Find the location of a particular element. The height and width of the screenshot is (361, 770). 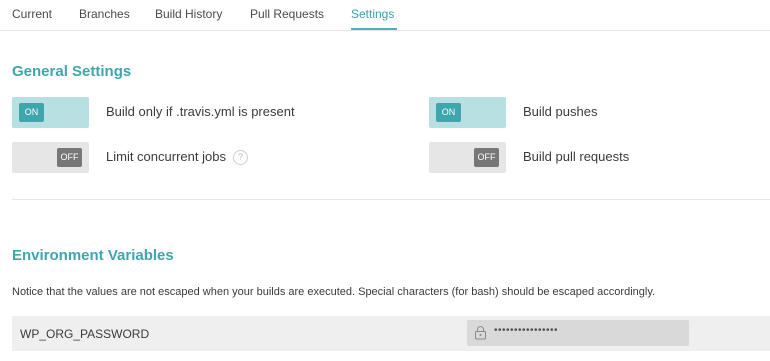

section-divider is located at coordinates (391, 199).